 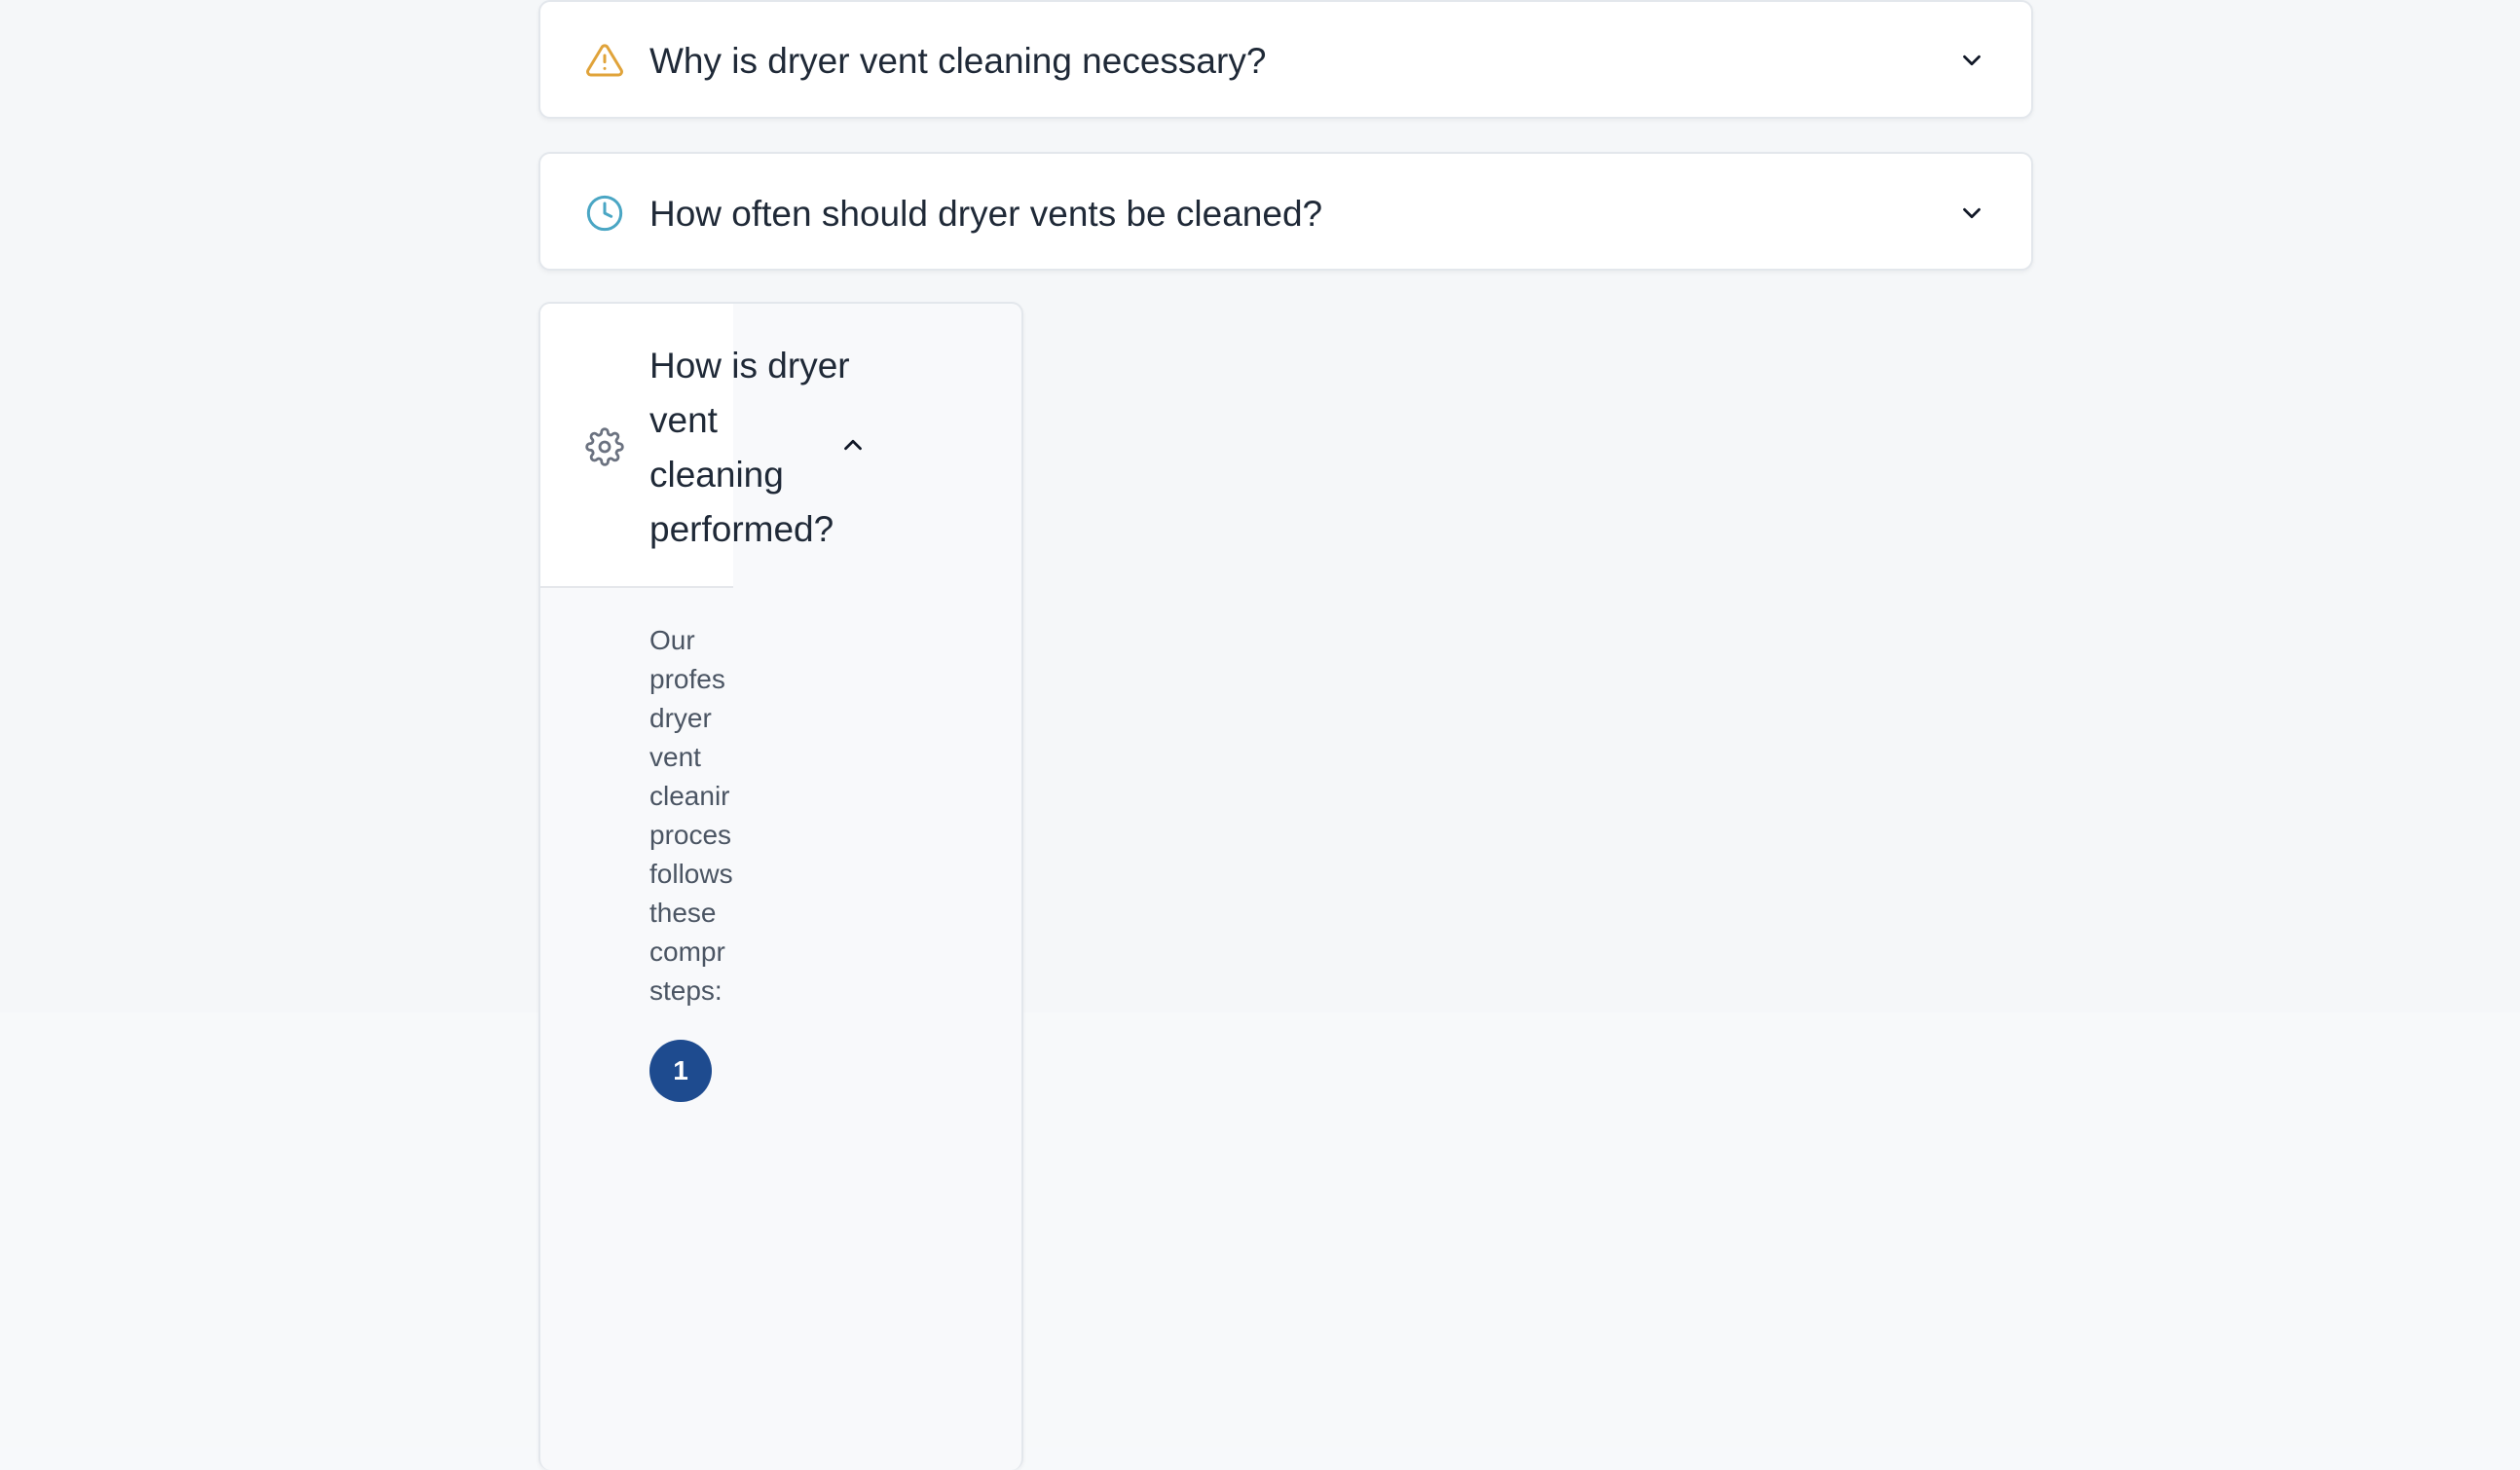 I want to click on faq-item-header: How often should dryer vents be cleaned?, so click(x=1285, y=211).